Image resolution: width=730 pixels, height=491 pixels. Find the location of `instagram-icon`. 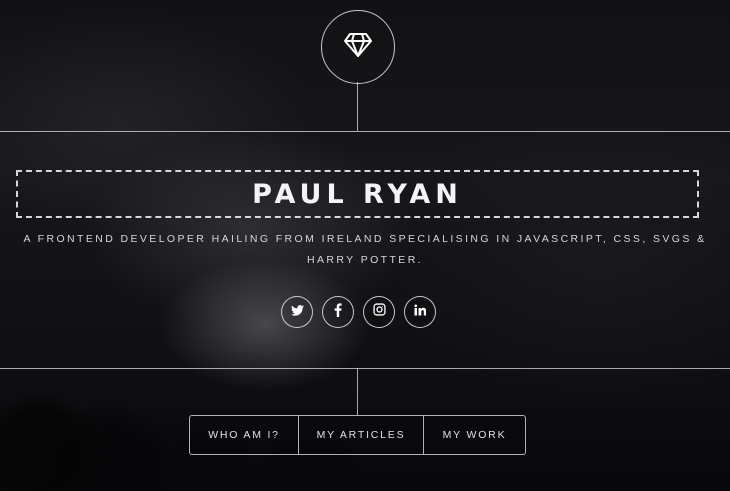

instagram-icon is located at coordinates (379, 312).